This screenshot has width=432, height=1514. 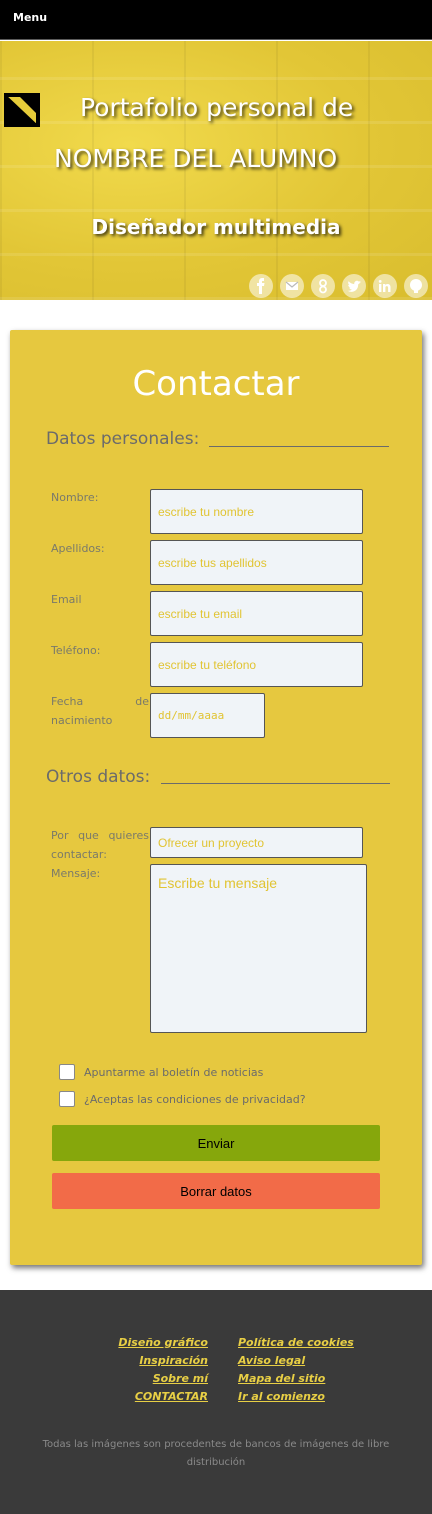 What do you see at coordinates (256, 511) in the screenshot?
I see `nombre-input: escribe tu nombre` at bounding box center [256, 511].